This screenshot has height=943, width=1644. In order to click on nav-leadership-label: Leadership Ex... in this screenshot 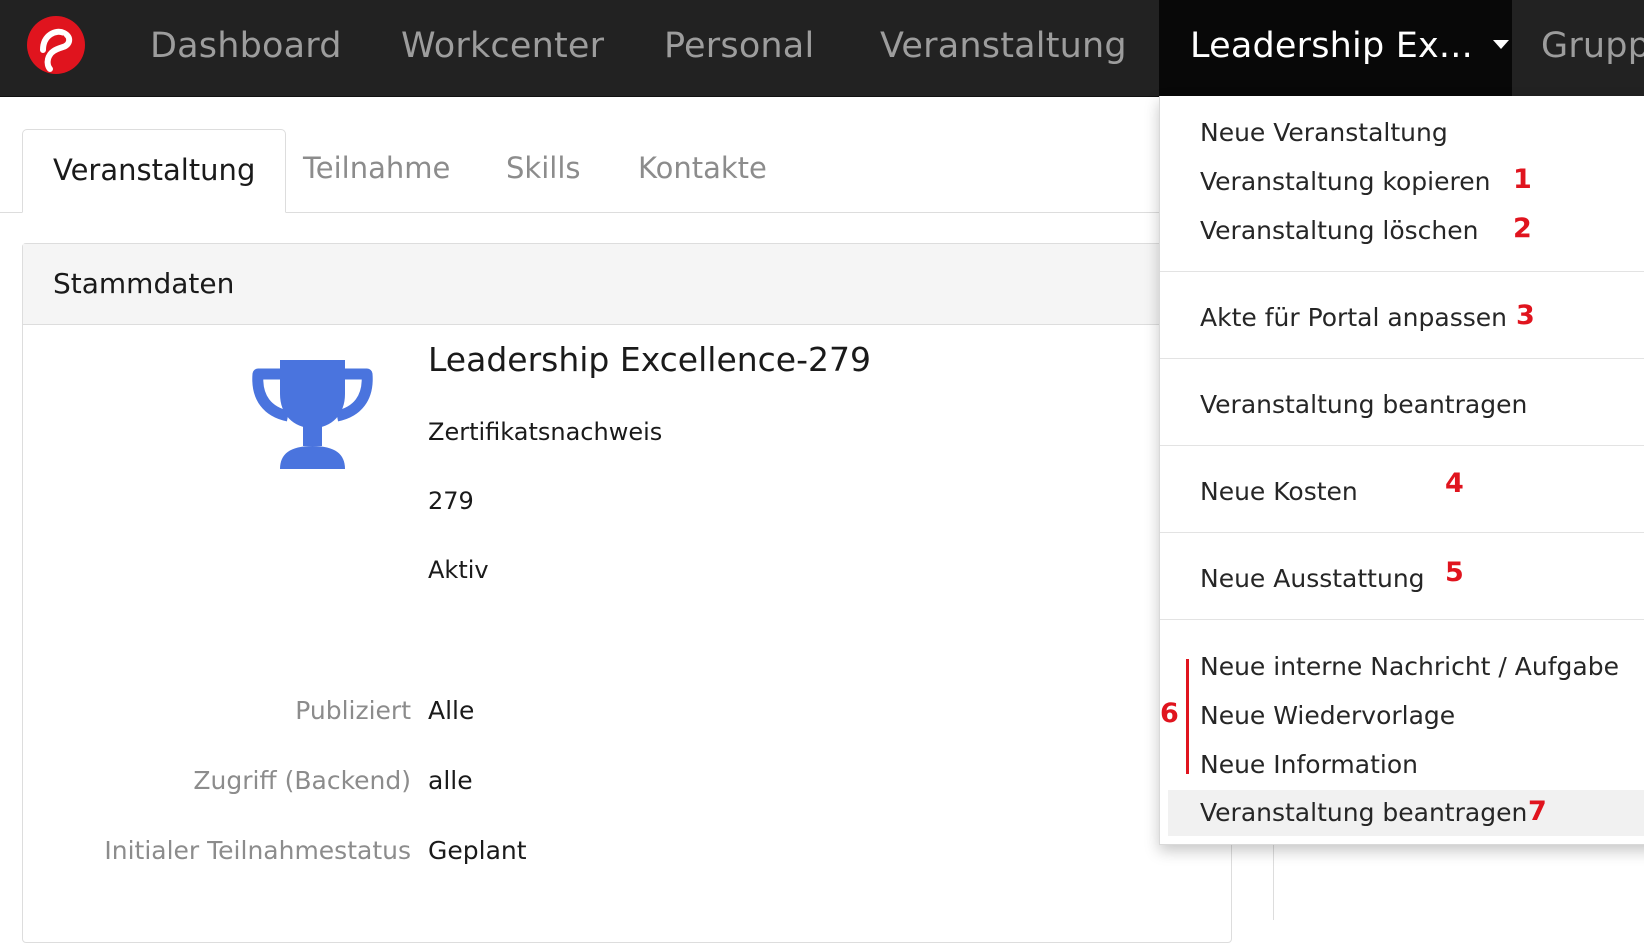, I will do `click(1331, 46)`.